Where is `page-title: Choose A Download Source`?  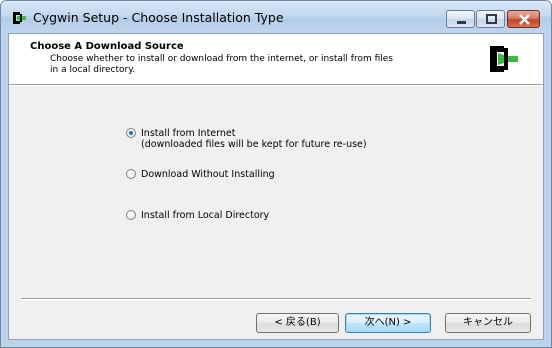
page-title: Choose A Download Source is located at coordinates (107, 46).